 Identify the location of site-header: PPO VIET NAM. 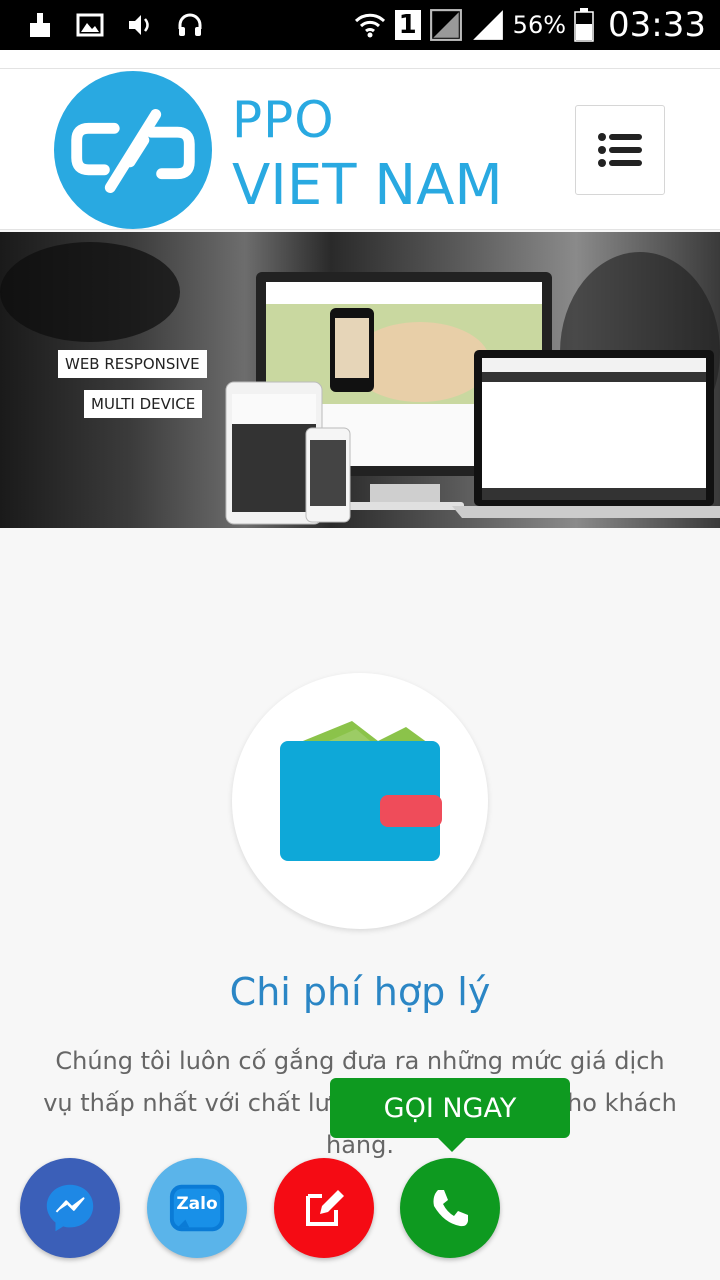
(360, 149).